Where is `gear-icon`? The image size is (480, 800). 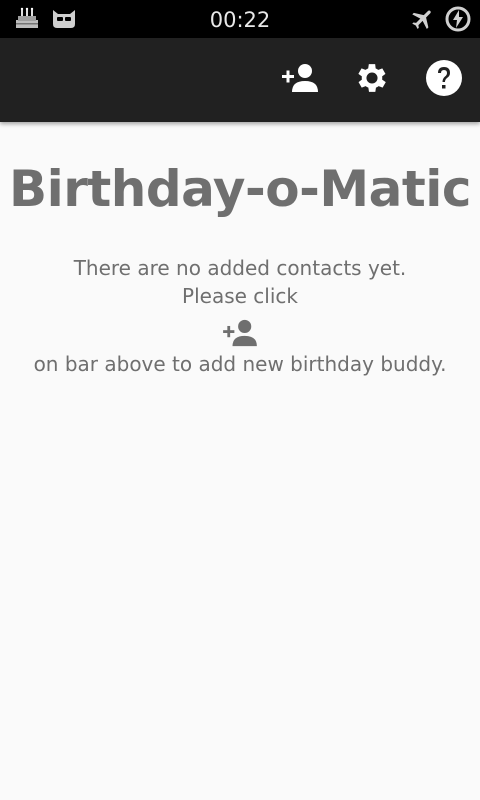 gear-icon is located at coordinates (372, 80).